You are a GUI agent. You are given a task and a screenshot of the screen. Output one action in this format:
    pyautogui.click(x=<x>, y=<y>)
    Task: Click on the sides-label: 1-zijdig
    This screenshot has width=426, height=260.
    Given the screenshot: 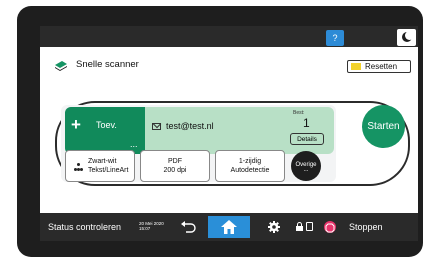 What is the action you would take?
    pyautogui.click(x=250, y=161)
    